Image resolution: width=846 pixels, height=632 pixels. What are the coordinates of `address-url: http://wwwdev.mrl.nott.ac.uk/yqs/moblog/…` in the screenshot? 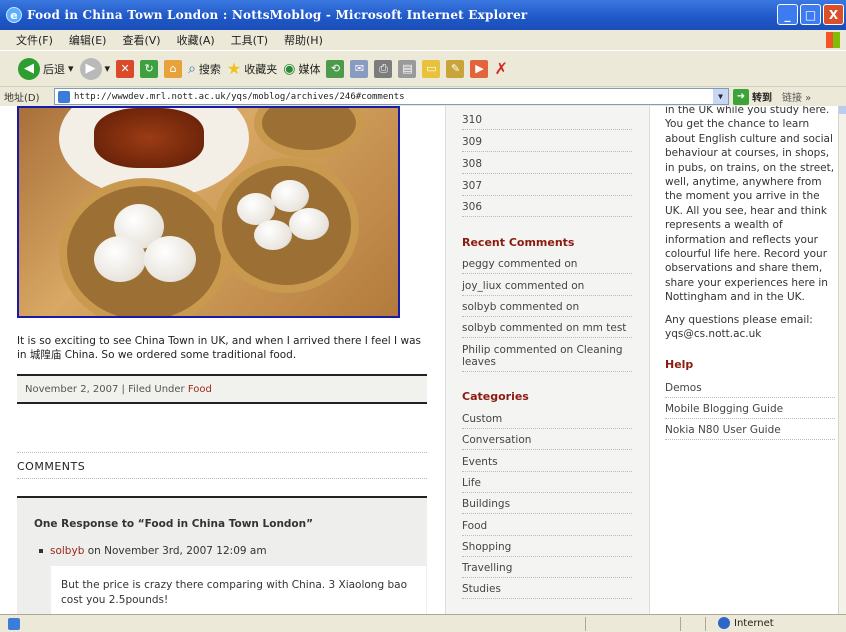 It's located at (239, 96).